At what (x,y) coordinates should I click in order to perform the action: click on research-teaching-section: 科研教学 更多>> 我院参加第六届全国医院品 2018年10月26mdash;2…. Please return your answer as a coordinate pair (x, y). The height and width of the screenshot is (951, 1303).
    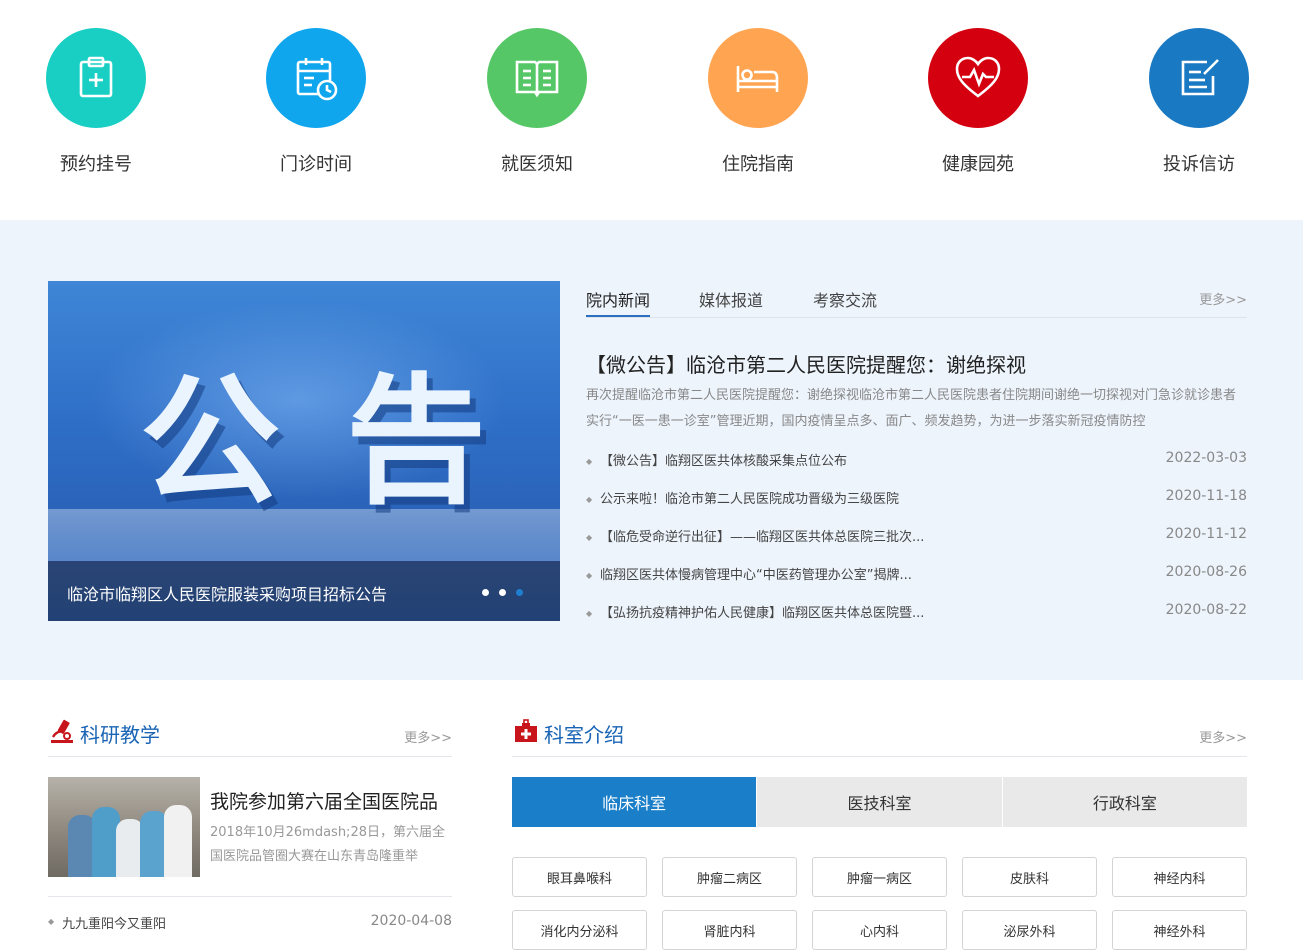
    Looking at the image, I should click on (250, 834).